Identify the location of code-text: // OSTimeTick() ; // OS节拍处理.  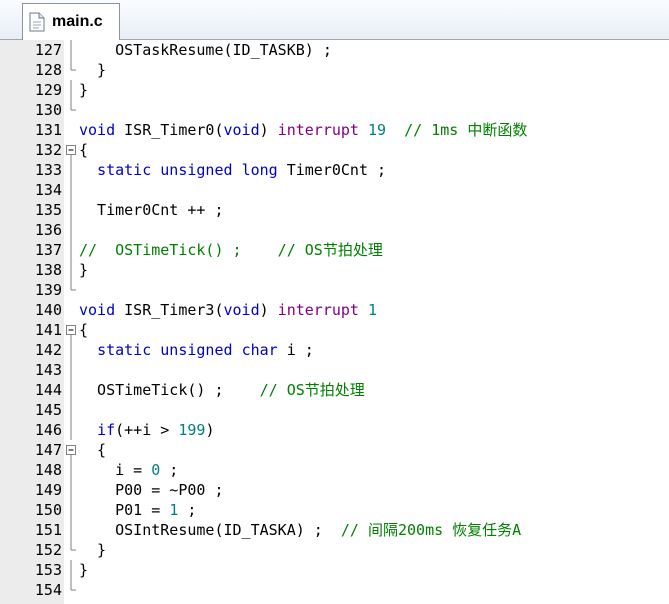
(231, 250).